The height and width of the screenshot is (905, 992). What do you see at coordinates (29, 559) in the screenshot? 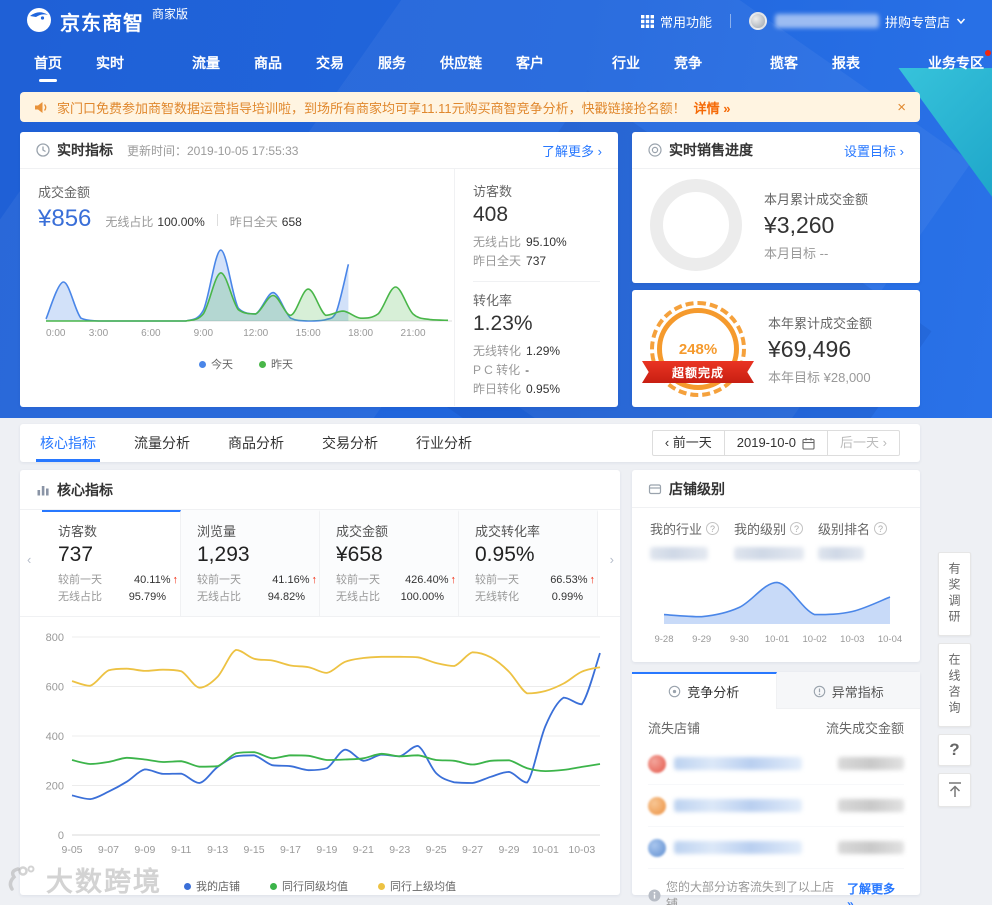
I see `carousel-prev-icon: ‹` at bounding box center [29, 559].